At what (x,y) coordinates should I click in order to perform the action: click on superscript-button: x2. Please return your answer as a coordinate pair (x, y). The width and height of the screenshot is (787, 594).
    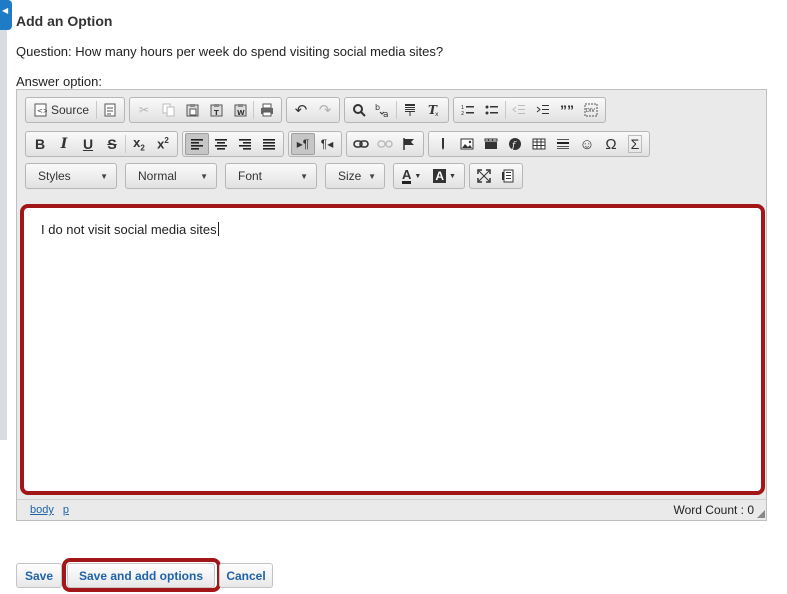
    Looking at the image, I should click on (163, 144).